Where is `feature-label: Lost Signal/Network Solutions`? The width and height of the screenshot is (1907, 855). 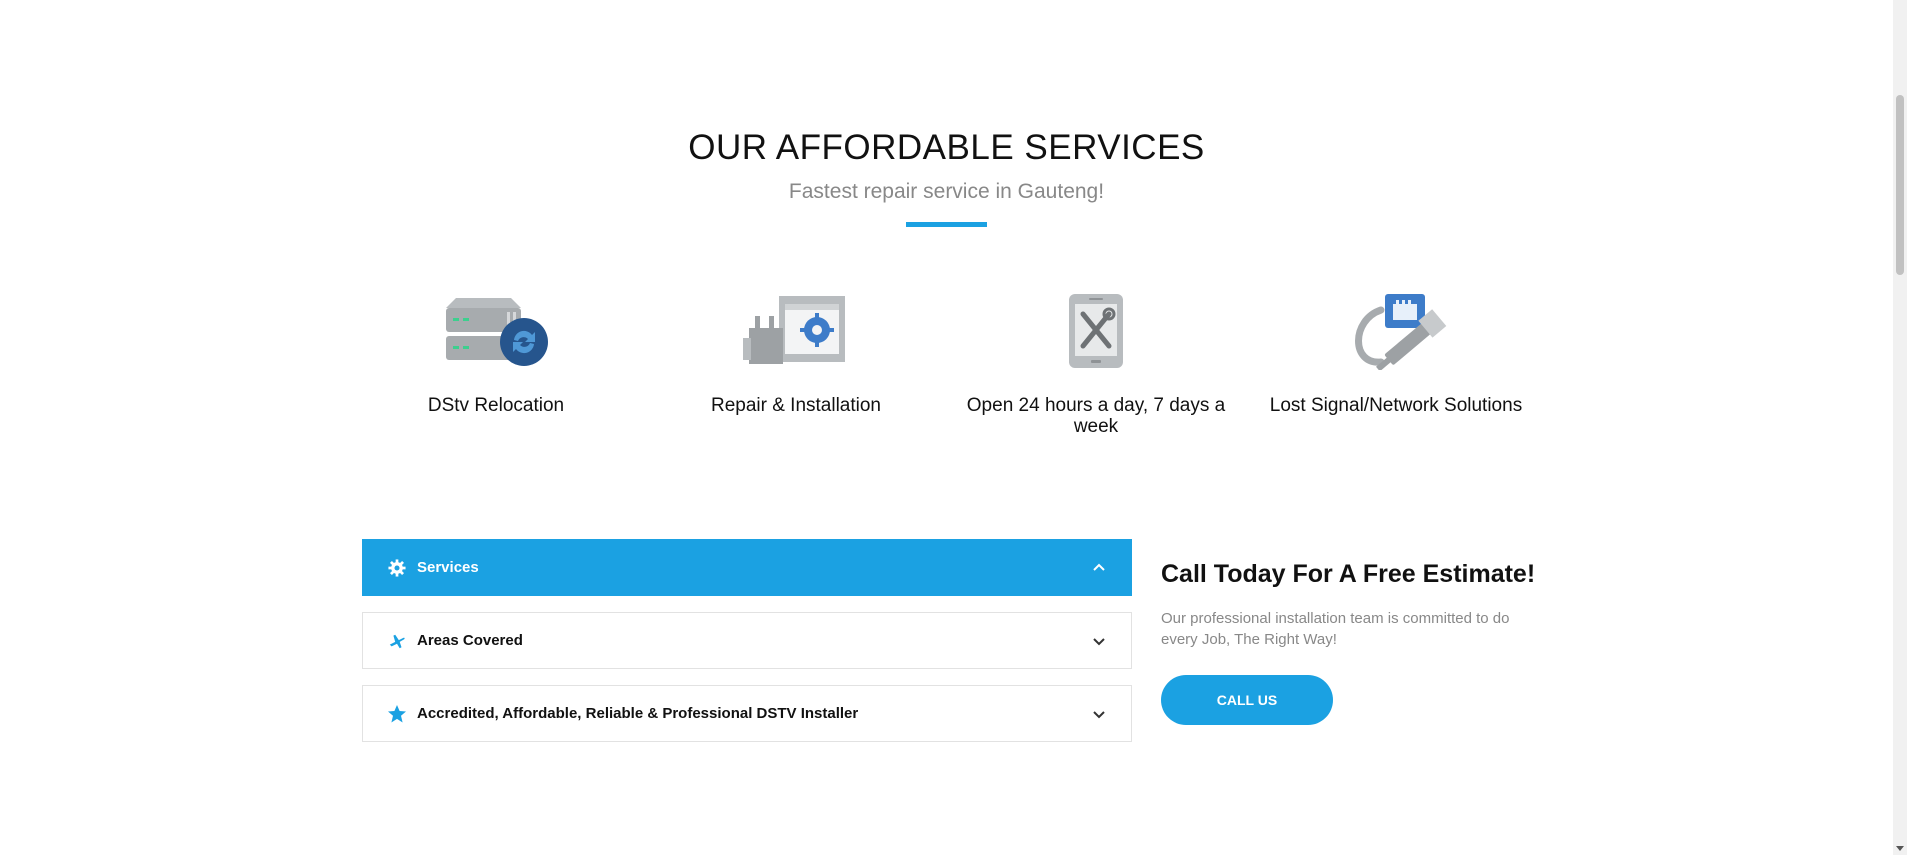
feature-label: Lost Signal/Network Solutions is located at coordinates (1396, 405).